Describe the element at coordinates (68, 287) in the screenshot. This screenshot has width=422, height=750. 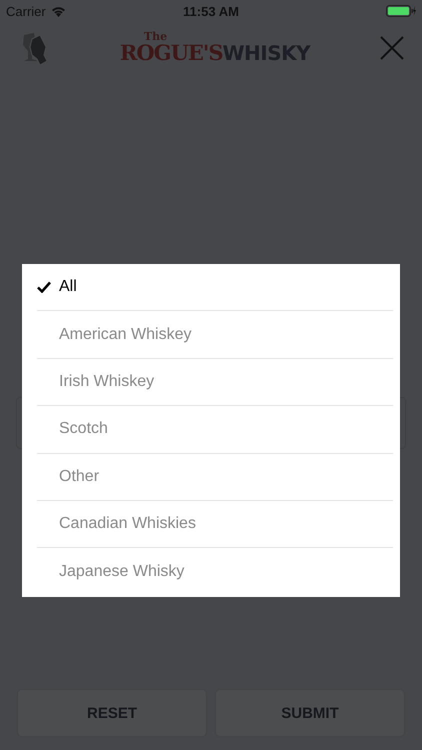
I see `option-label: All` at that location.